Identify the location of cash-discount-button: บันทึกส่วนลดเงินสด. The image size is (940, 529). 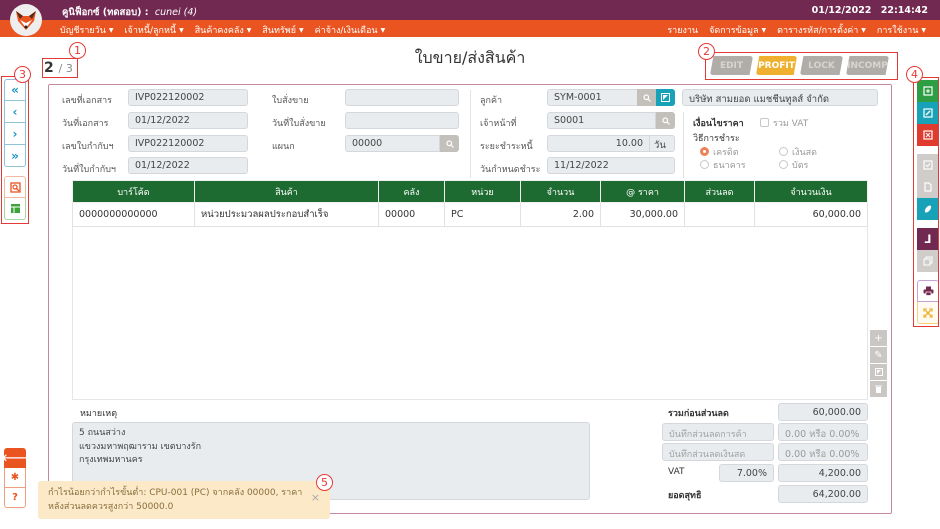
(718, 452).